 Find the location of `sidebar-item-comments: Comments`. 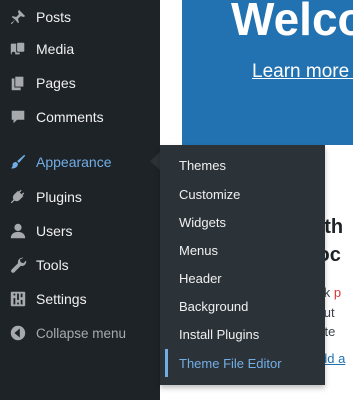

sidebar-item-comments: Comments is located at coordinates (80, 117).